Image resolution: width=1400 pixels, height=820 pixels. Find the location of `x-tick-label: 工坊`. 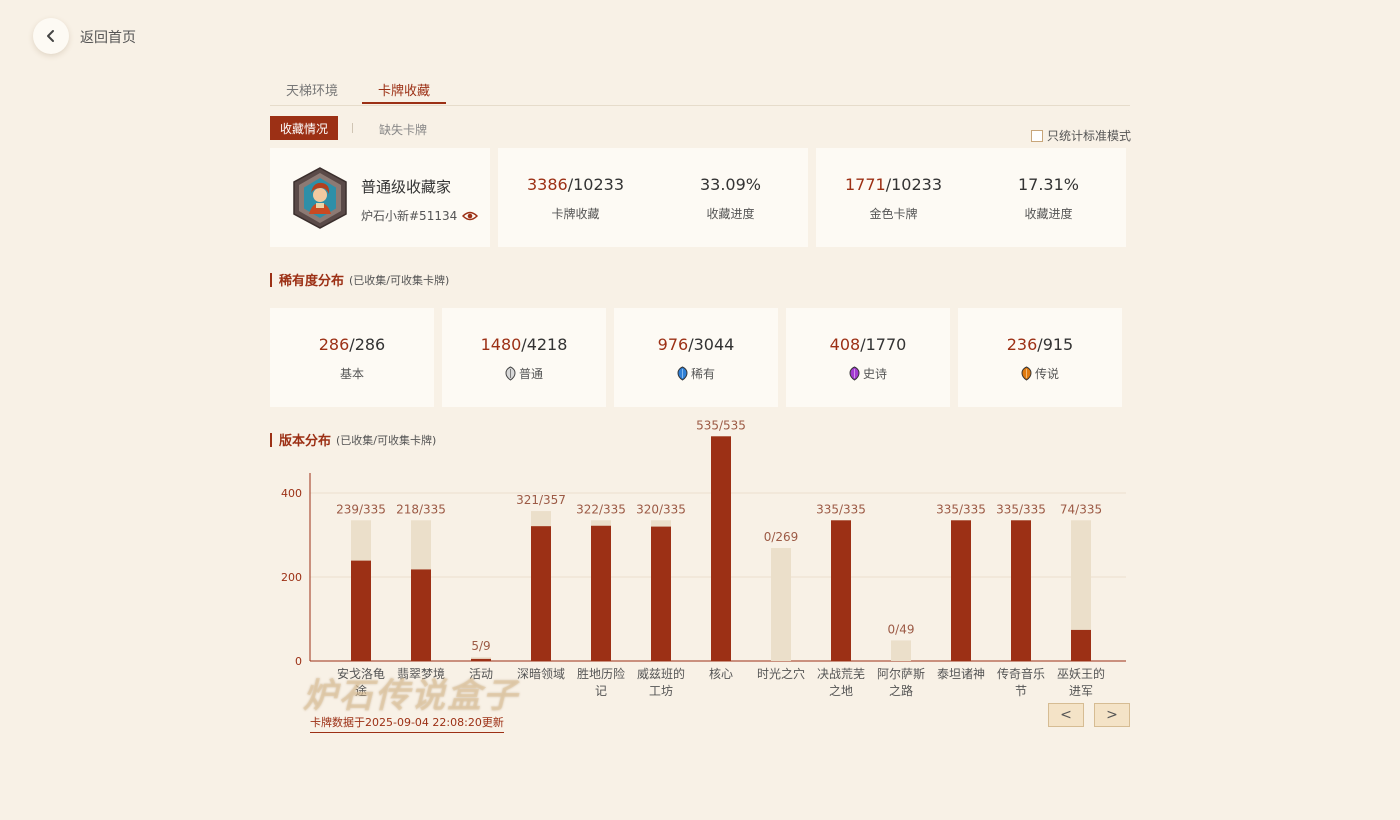

x-tick-label: 工坊 is located at coordinates (661, 690).